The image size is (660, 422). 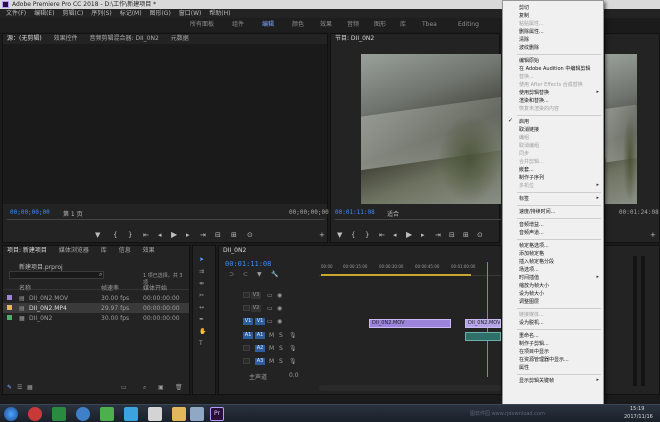 I want to click on menu-item: 标签, so click(x=524, y=198).